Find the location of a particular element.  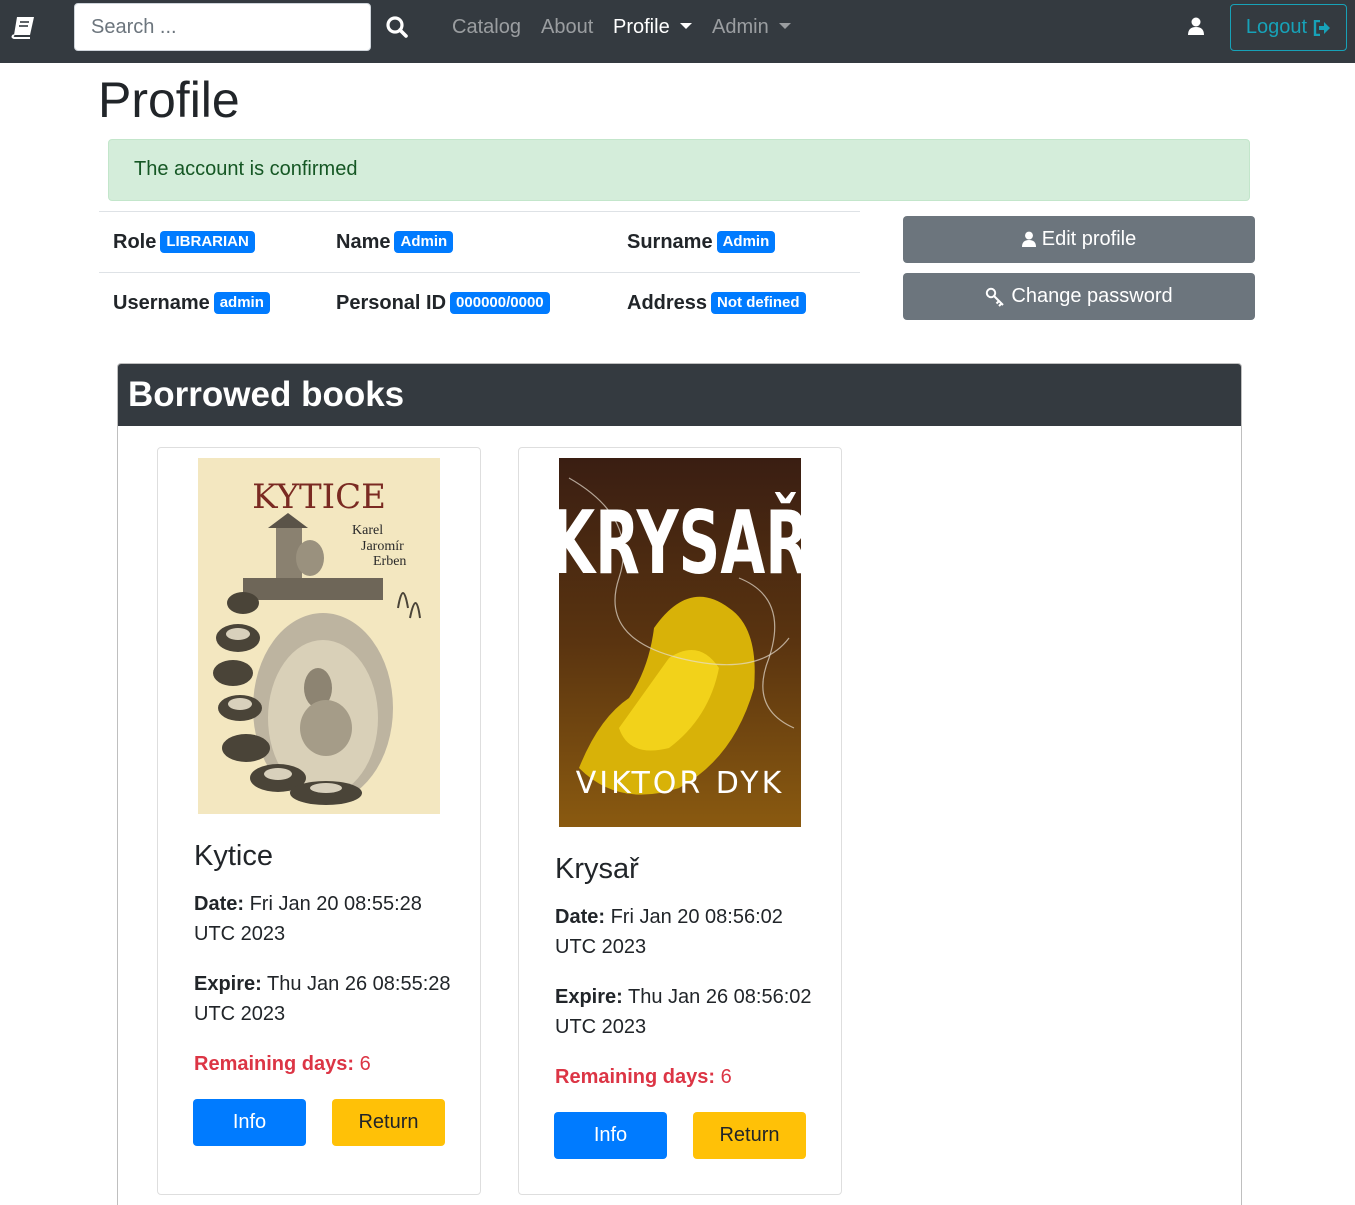

cover-title: KYTICE is located at coordinates (319, 497).